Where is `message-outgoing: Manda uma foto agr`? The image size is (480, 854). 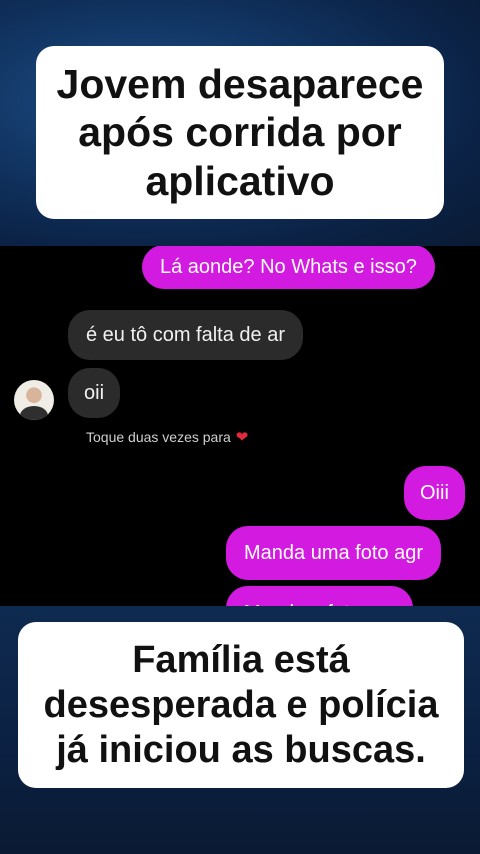
message-outgoing: Manda uma foto agr is located at coordinates (333, 553).